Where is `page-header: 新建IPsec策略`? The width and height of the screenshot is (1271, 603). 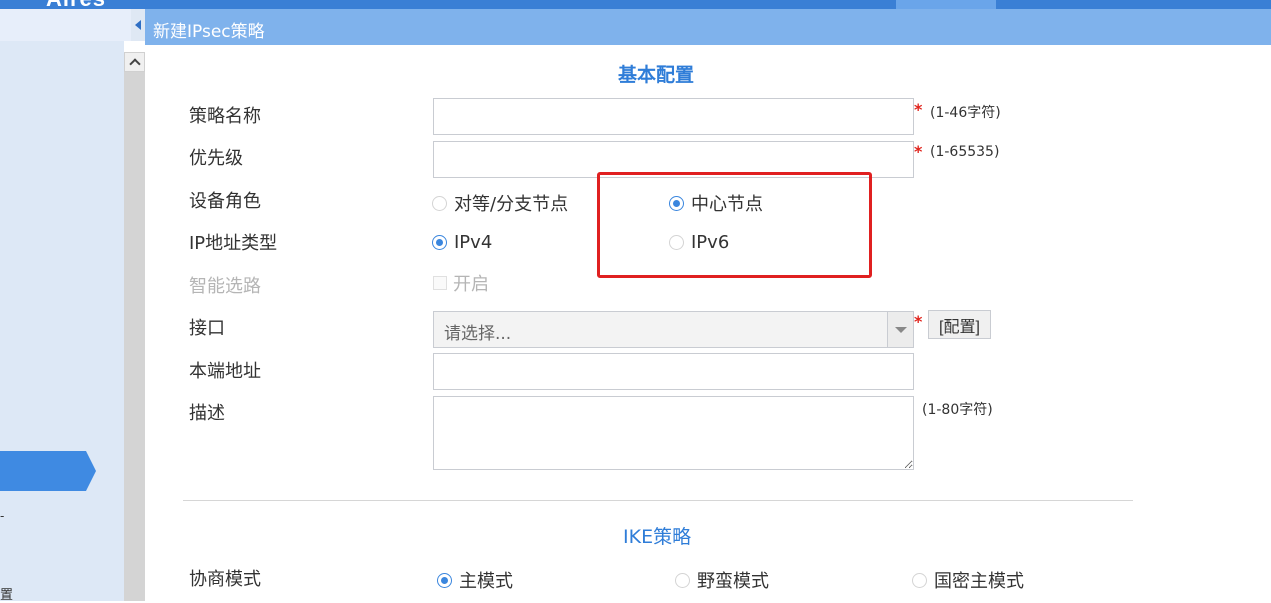
page-header: 新建IPsec策略 is located at coordinates (708, 27).